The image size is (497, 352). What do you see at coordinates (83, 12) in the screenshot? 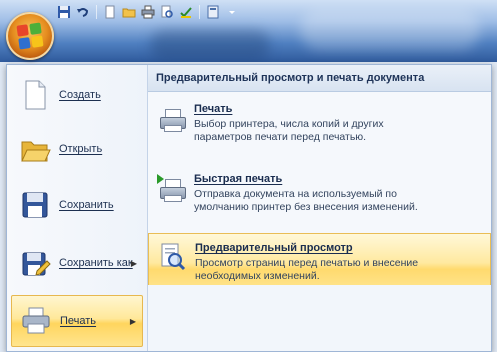
I see `undo-icon` at bounding box center [83, 12].